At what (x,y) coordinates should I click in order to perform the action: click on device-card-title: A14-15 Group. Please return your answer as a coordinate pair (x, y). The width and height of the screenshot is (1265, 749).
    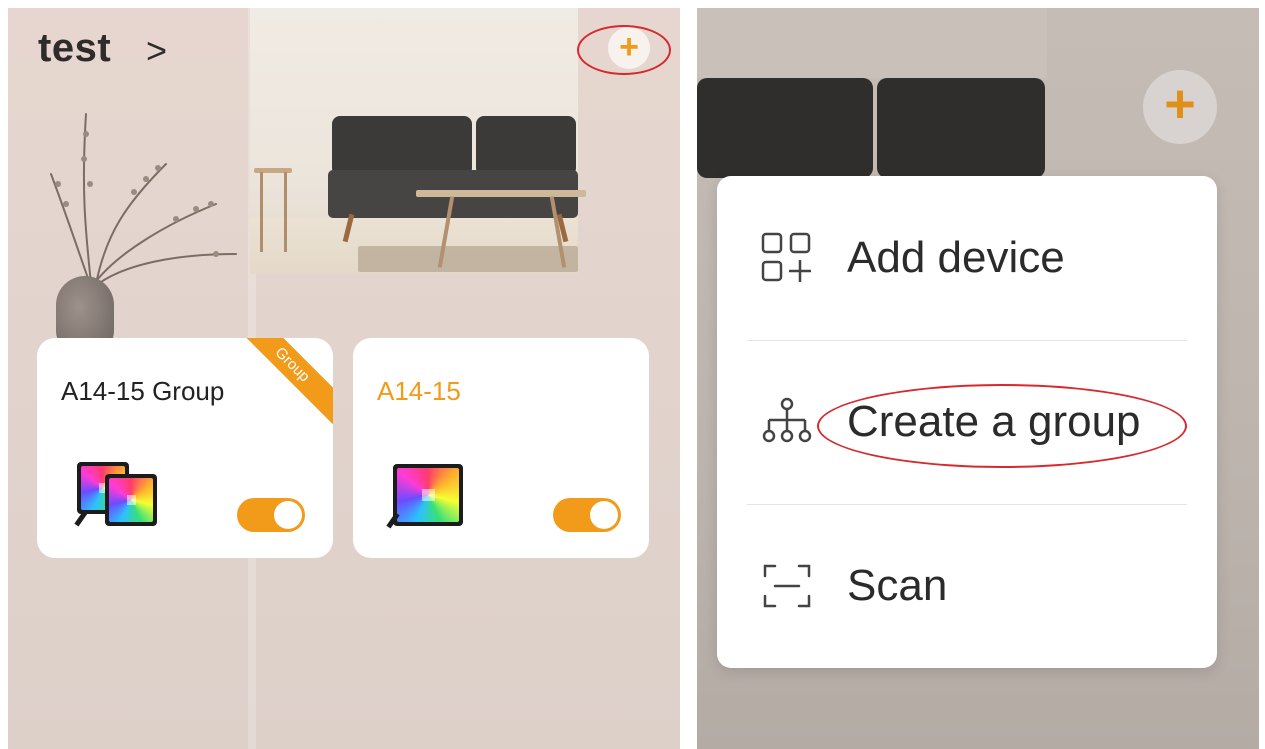
    Looking at the image, I should click on (143, 391).